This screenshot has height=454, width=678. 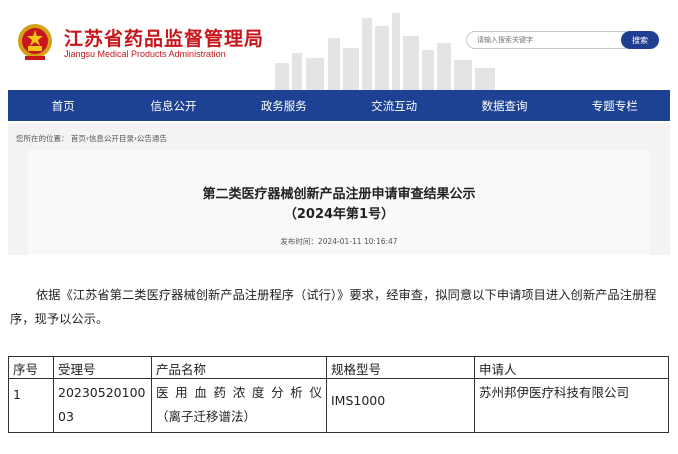 I want to click on cell-index: 1, so click(x=31, y=405).